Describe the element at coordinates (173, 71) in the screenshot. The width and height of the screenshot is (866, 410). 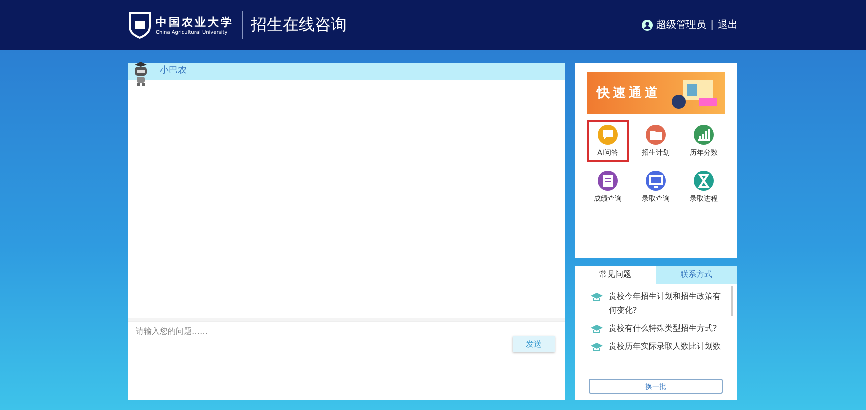
I see `bot-name: 小巴农` at that location.